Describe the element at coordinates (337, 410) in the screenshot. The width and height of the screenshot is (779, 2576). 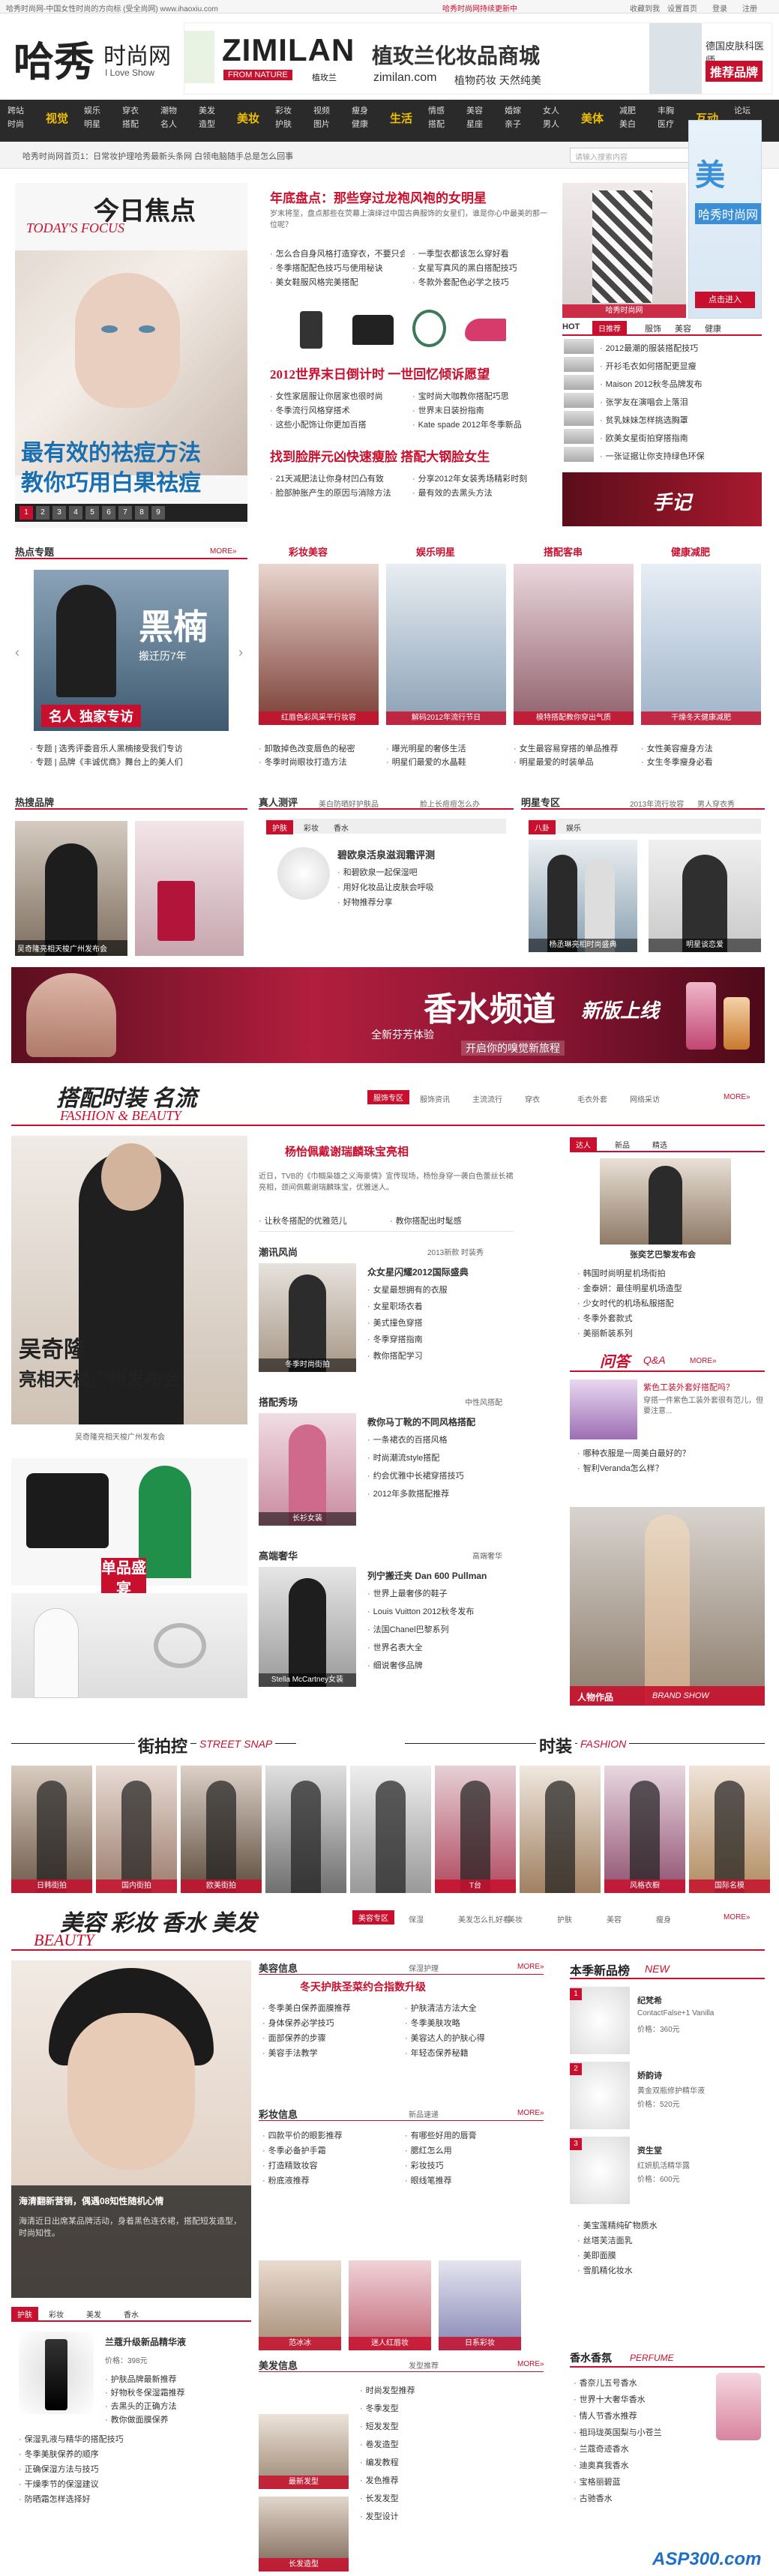
I see `headline-item: 冬季流行风格穿搭术` at that location.